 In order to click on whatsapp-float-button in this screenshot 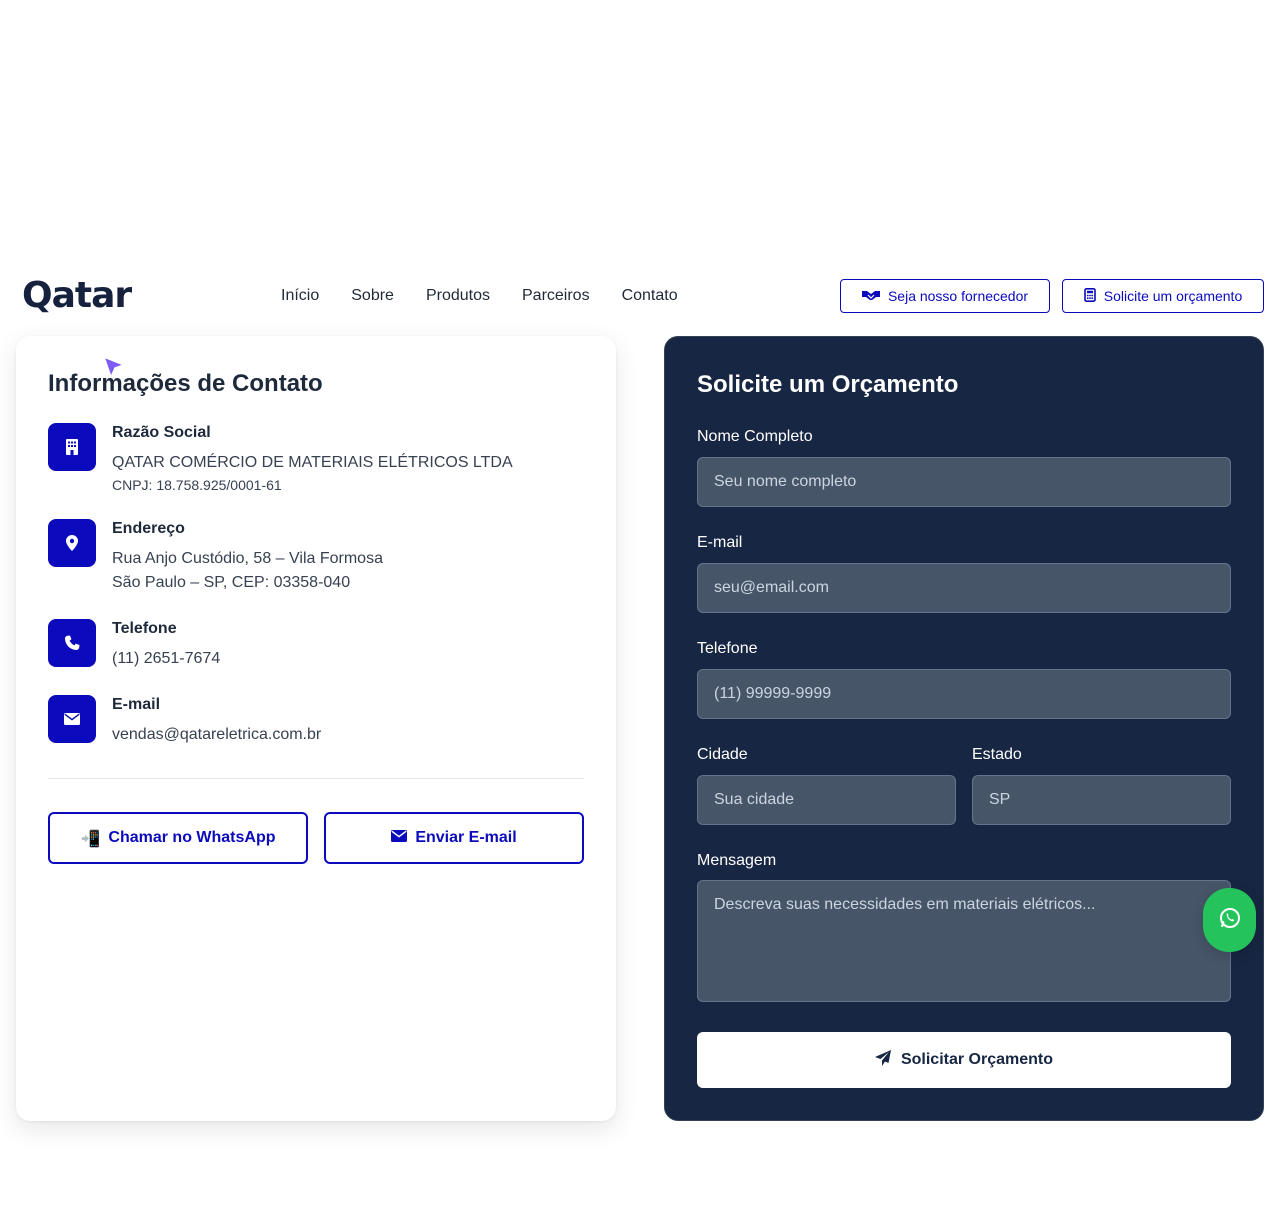, I will do `click(1229, 920)`.